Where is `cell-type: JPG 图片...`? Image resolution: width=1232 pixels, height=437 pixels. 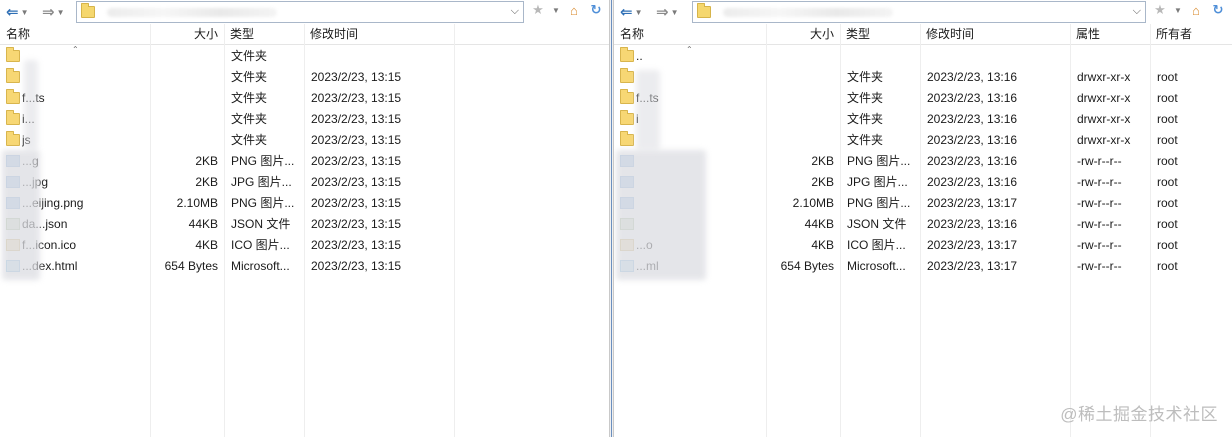 cell-type: JPG 图片... is located at coordinates (261, 182).